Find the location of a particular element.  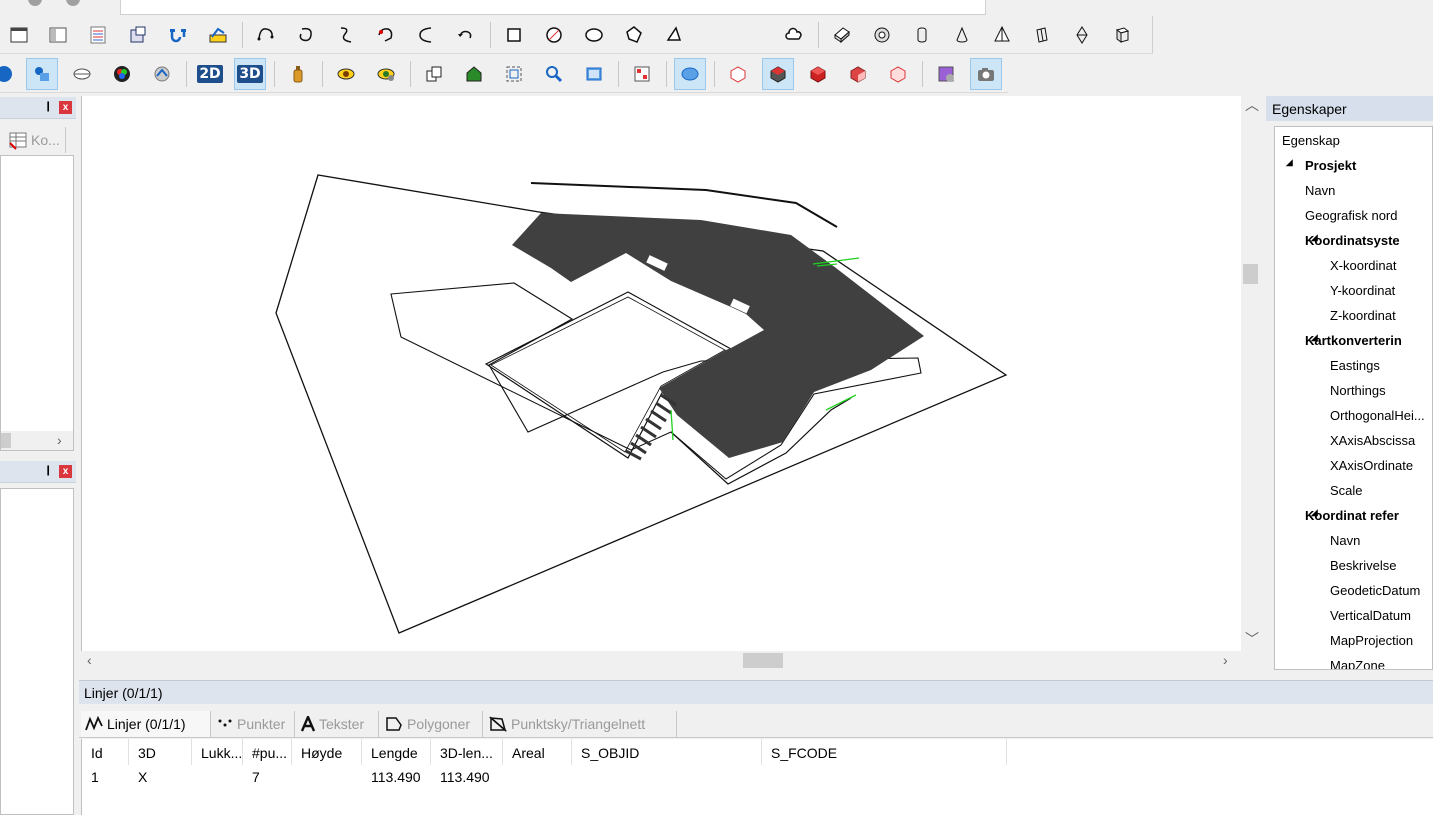

roof-dark-surface is located at coordinates (718, 335).